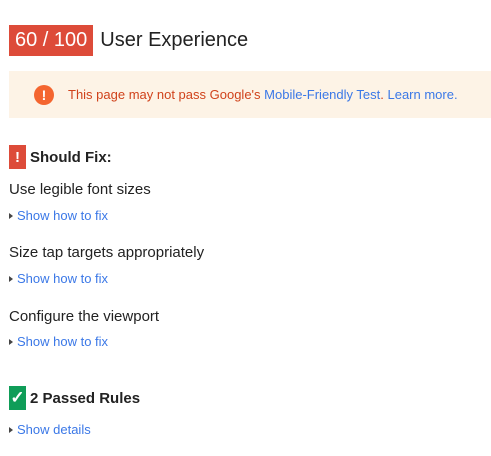 Image resolution: width=491 pixels, height=456 pixels. Describe the element at coordinates (17, 398) in the screenshot. I see `checkmark-icon: ✓` at that location.